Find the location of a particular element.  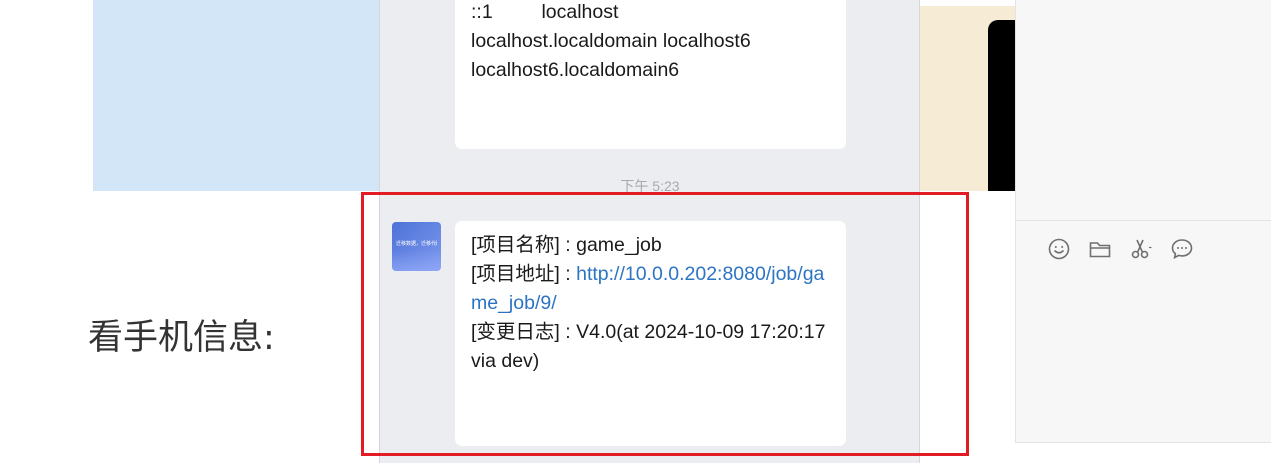

input-divider is located at coordinates (1143, 220).